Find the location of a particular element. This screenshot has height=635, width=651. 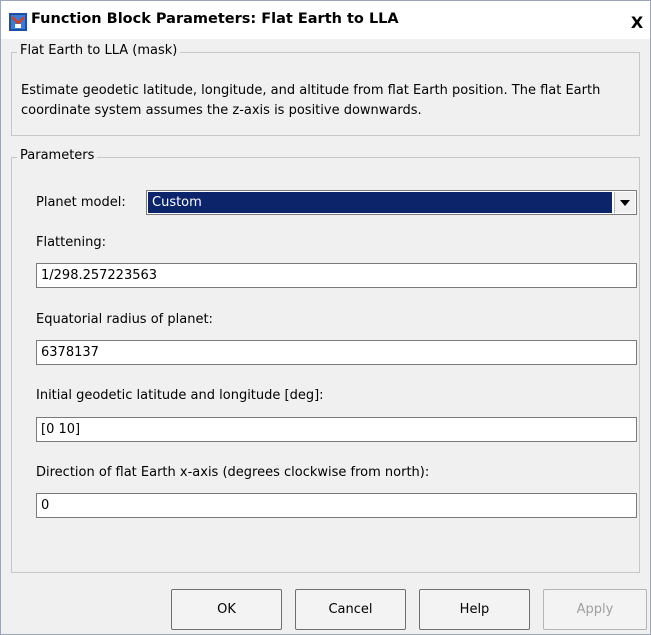

help-button: Help is located at coordinates (474, 609).